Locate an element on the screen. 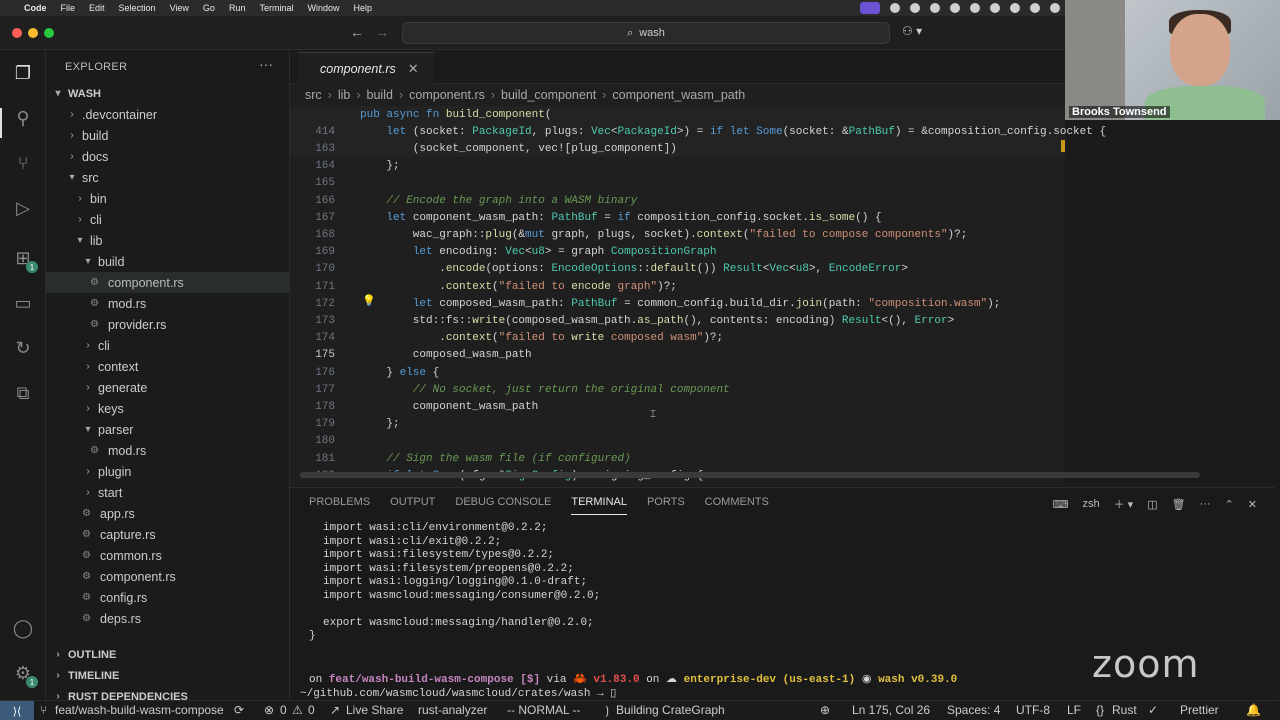 The image size is (1280, 720). horizontal-scrollbar is located at coordinates (750, 475).